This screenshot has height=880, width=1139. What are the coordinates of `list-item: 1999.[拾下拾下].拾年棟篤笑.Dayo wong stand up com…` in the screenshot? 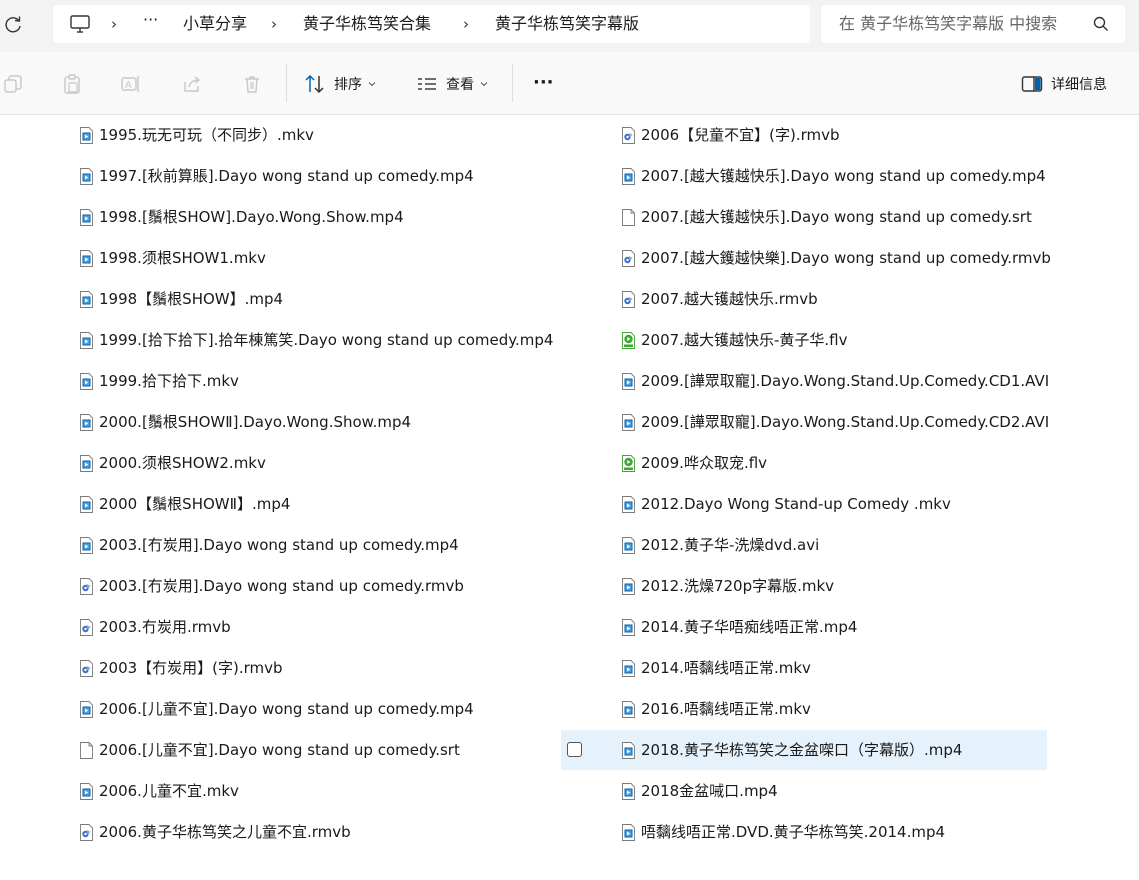 It's located at (316, 340).